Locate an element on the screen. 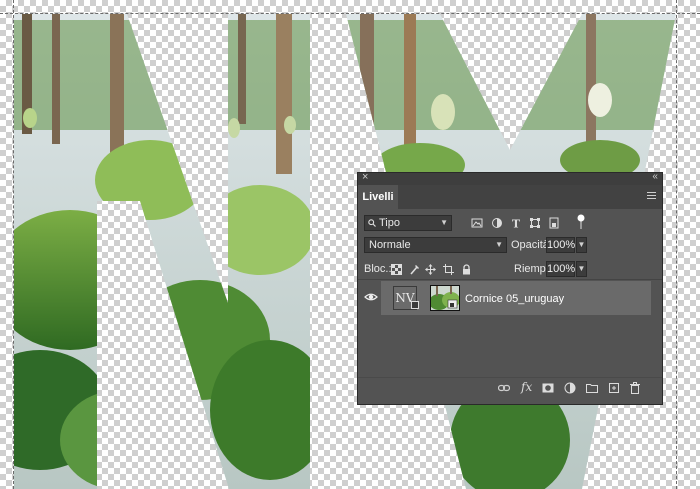  add-mask-icon is located at coordinates (548, 388).